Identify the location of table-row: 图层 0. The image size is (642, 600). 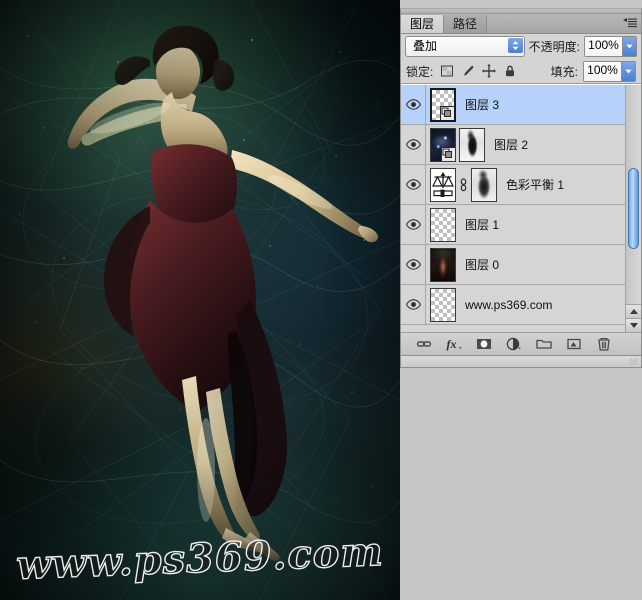
(513, 265).